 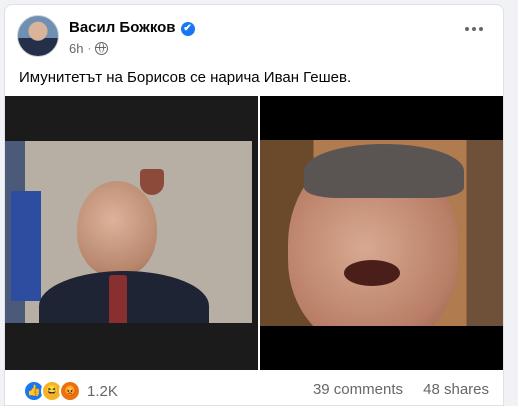 What do you see at coordinates (76, 48) in the screenshot?
I see `post-time: 6h` at bounding box center [76, 48].